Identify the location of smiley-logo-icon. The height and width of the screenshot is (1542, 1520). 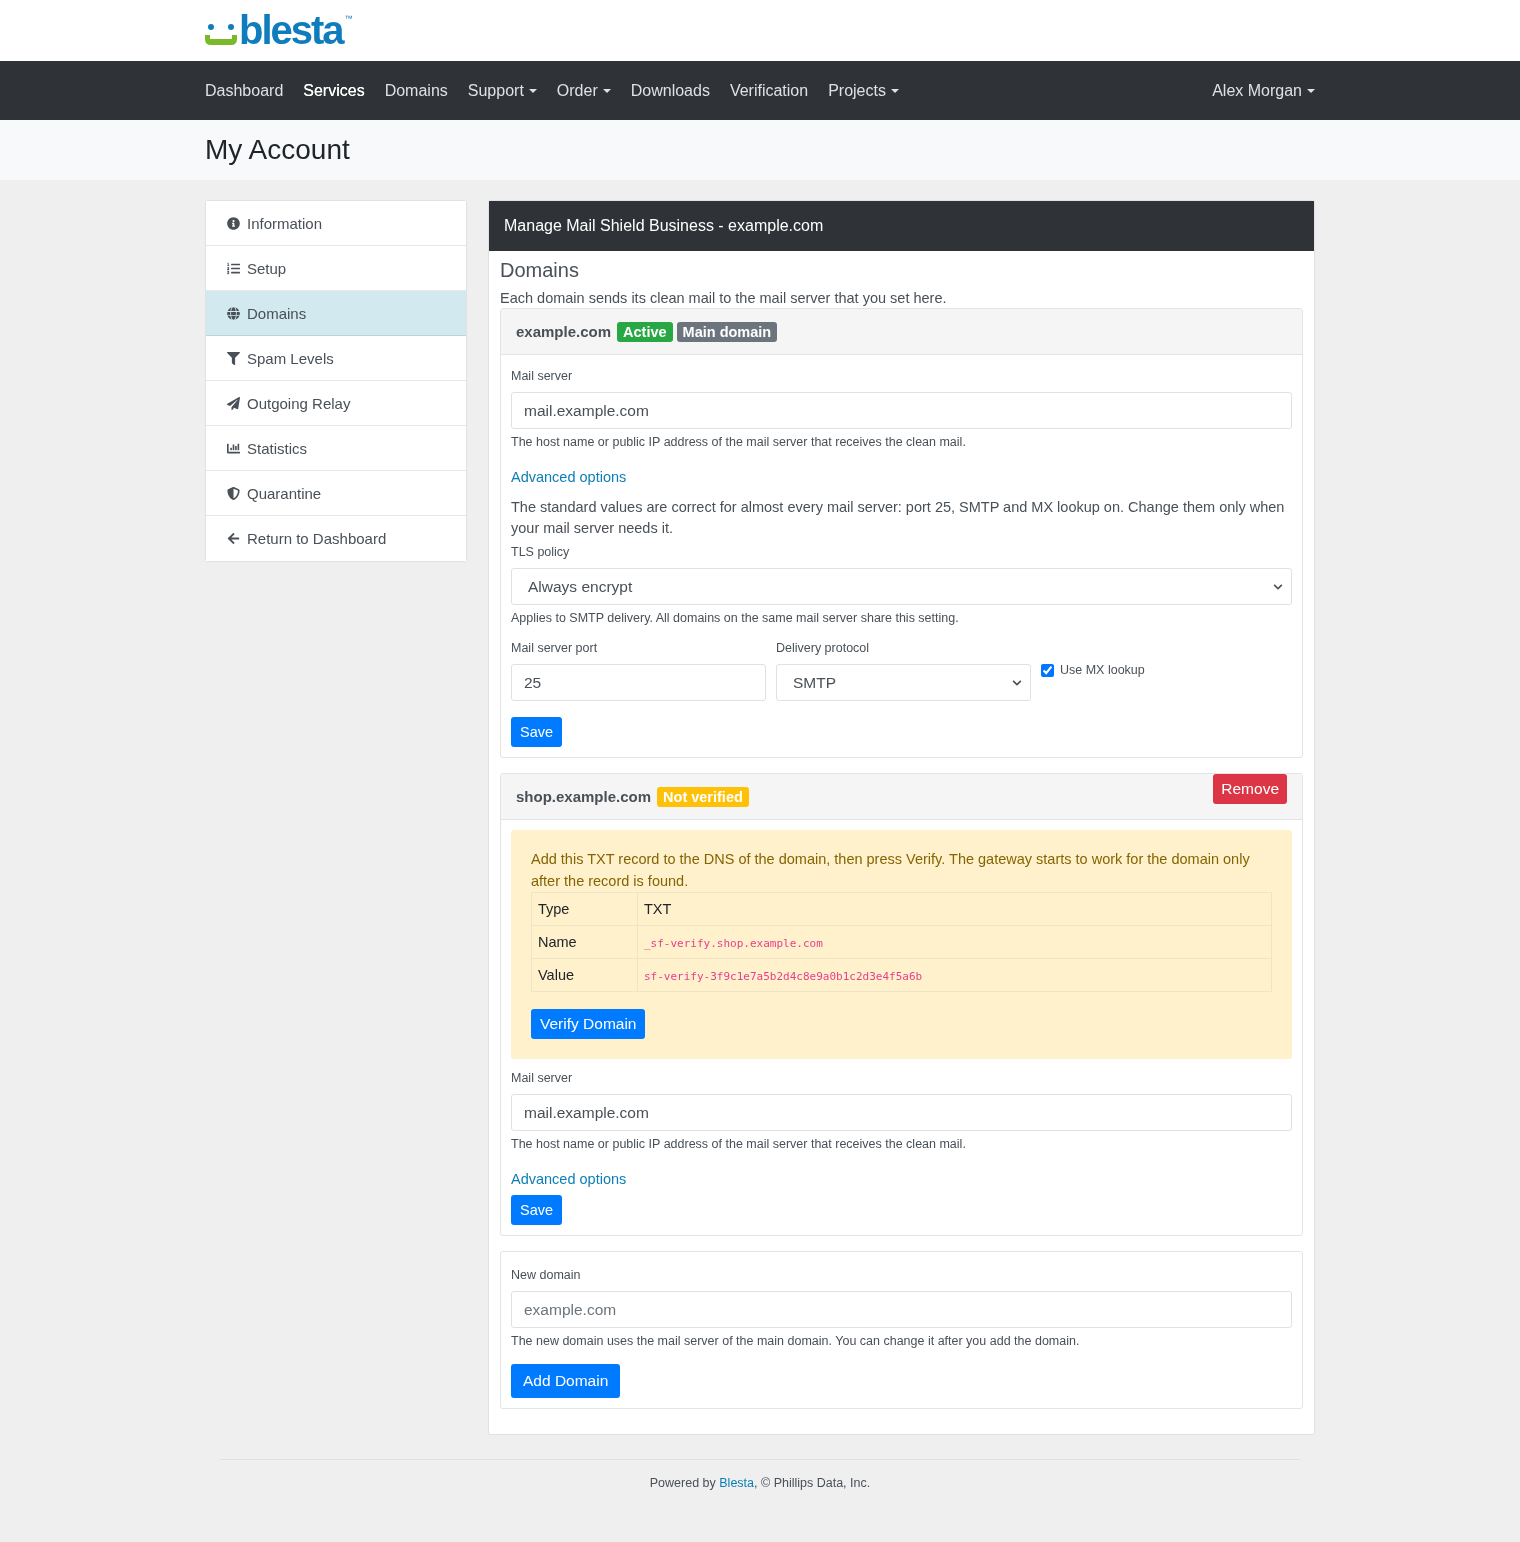
(221, 34).